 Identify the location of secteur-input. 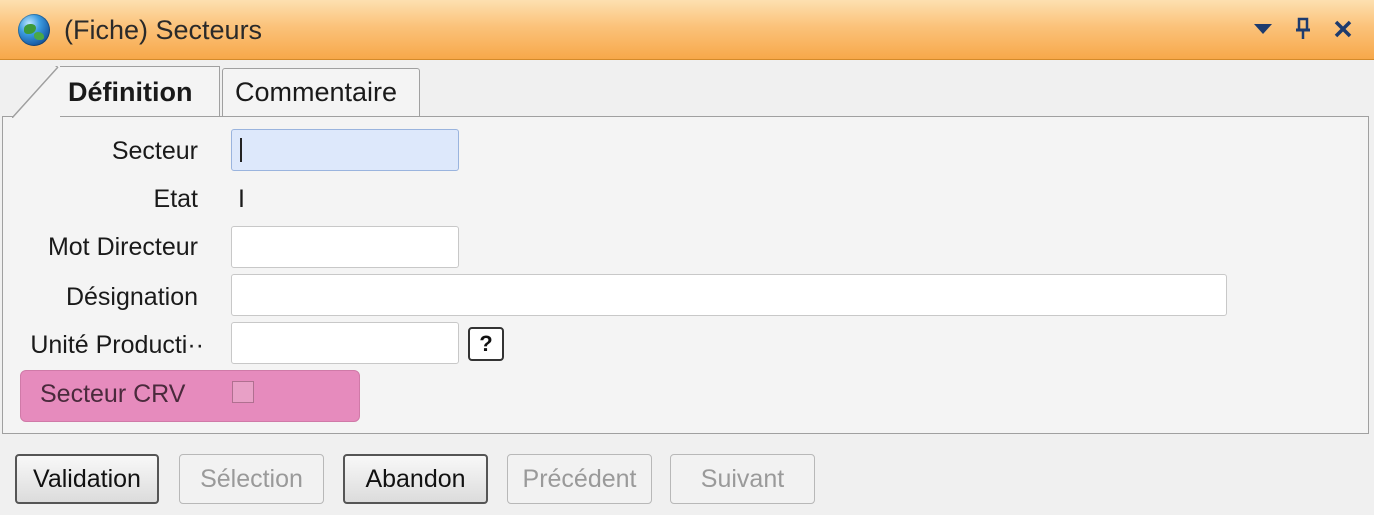
(345, 150).